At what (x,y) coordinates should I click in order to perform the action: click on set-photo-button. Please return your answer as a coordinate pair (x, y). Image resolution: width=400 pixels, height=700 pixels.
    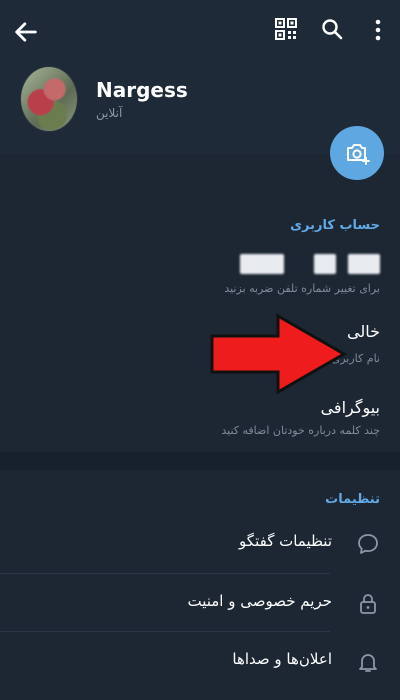
    Looking at the image, I should click on (357, 153).